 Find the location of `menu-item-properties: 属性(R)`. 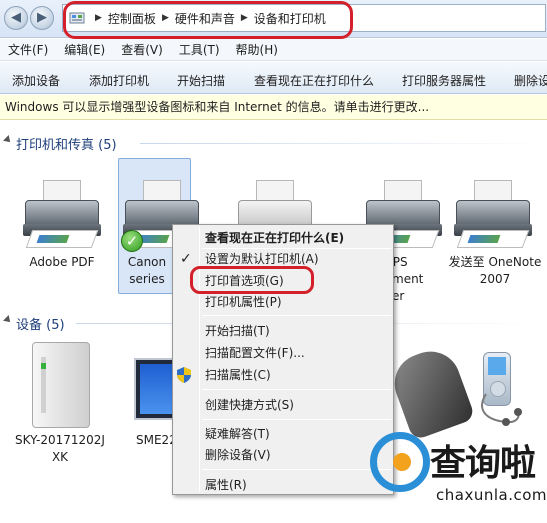

menu-item-properties: 属性(R) is located at coordinates (226, 485).